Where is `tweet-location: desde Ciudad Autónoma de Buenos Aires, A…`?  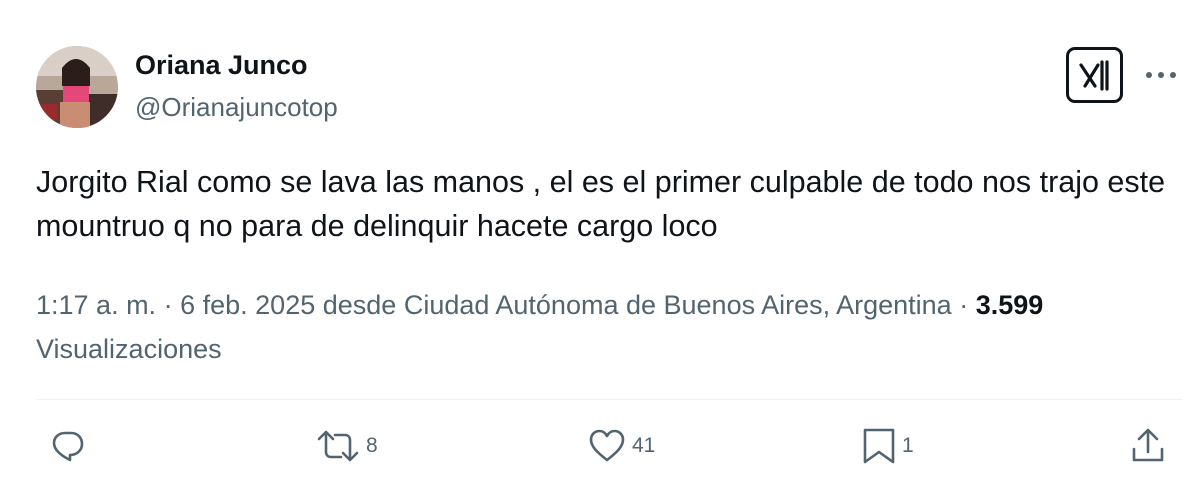
tweet-location: desde Ciudad Autónoma de Buenos Aires, A… is located at coordinates (637, 305).